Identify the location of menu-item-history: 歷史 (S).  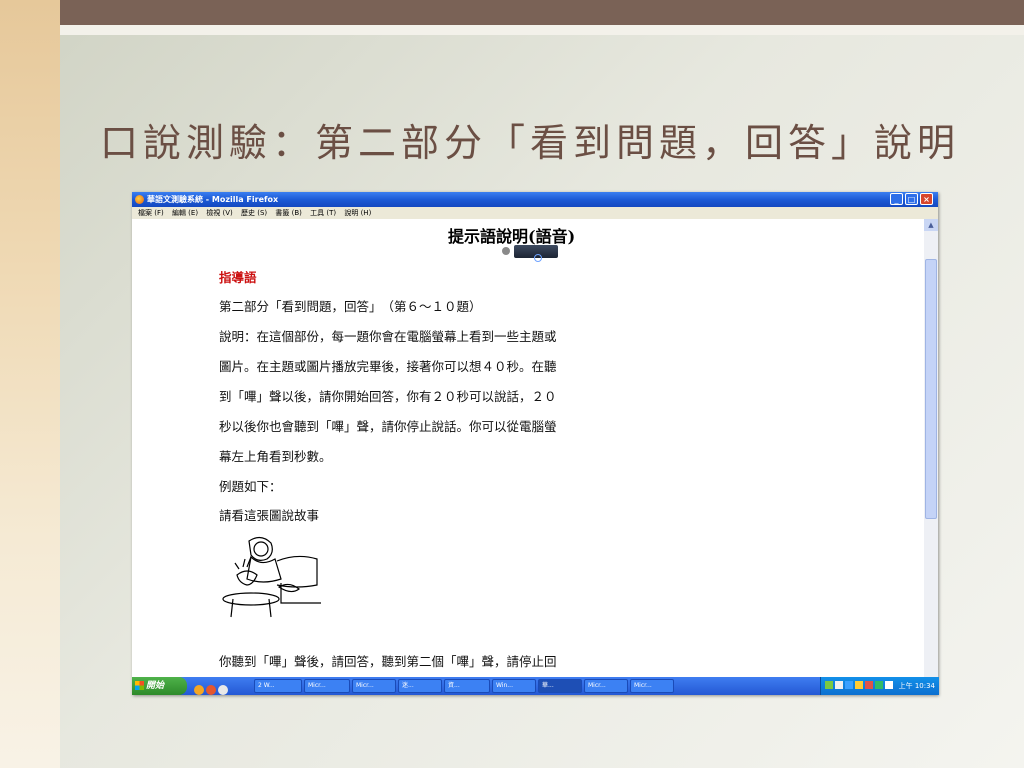
(254, 213).